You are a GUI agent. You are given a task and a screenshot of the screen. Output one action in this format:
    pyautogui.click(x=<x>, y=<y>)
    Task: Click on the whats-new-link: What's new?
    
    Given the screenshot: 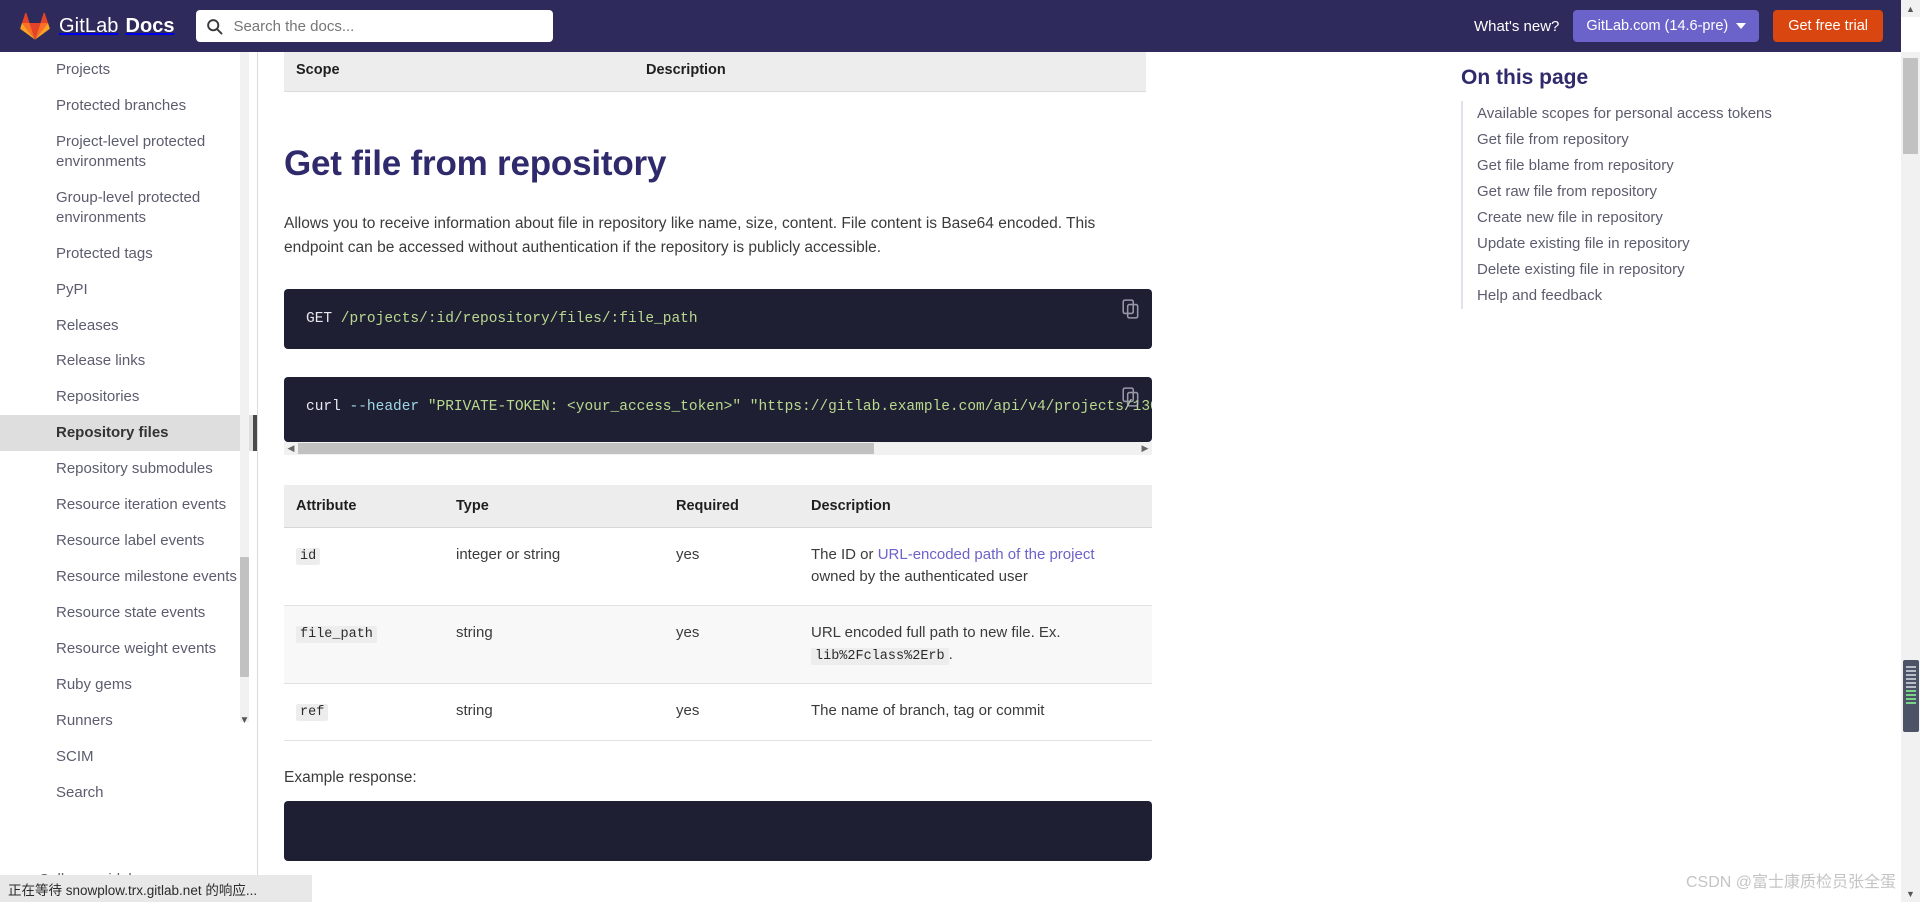 What is the action you would take?
    pyautogui.click(x=1516, y=26)
    